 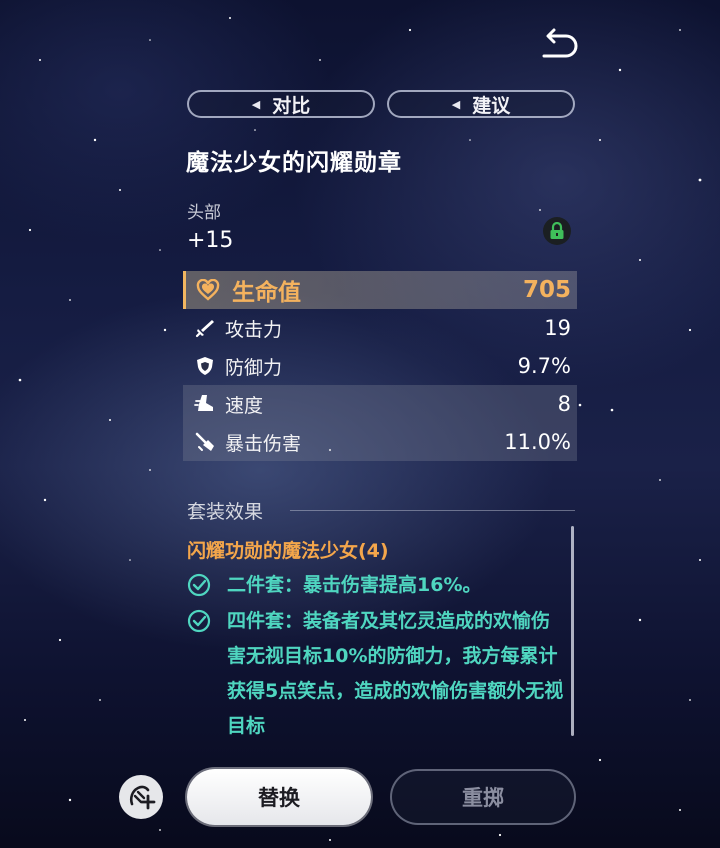 What do you see at coordinates (491, 105) in the screenshot?
I see `suggest-label: 建议` at bounding box center [491, 105].